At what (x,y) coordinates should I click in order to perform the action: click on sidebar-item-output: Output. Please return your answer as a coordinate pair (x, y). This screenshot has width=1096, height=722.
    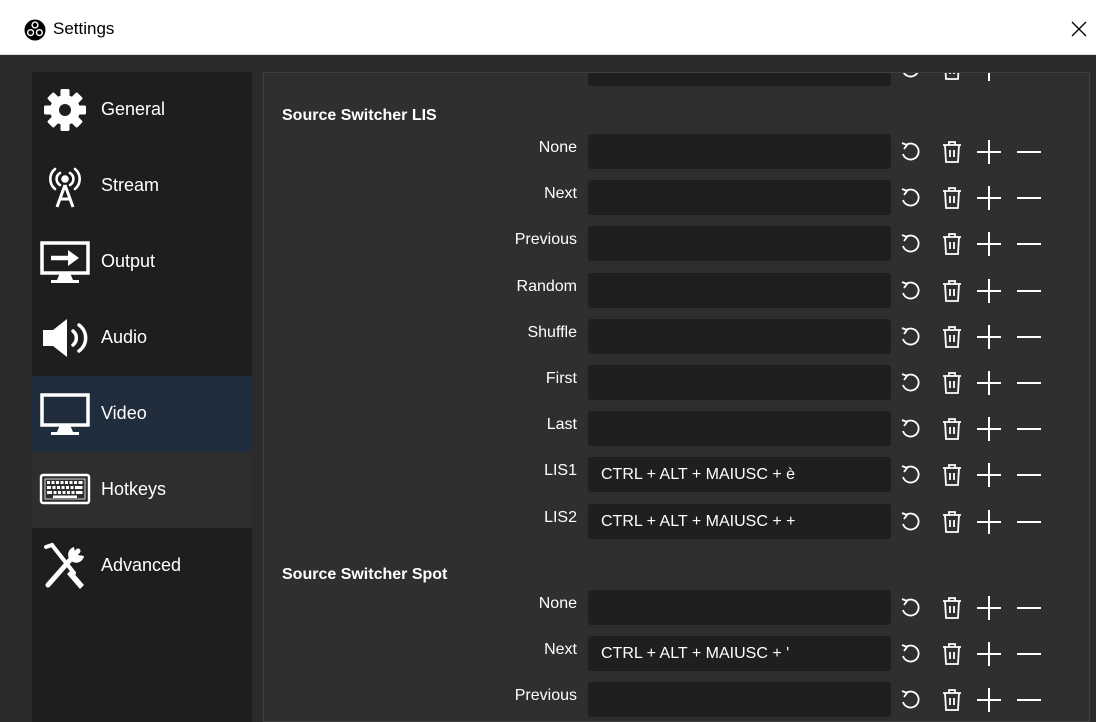
    Looking at the image, I should click on (142, 262).